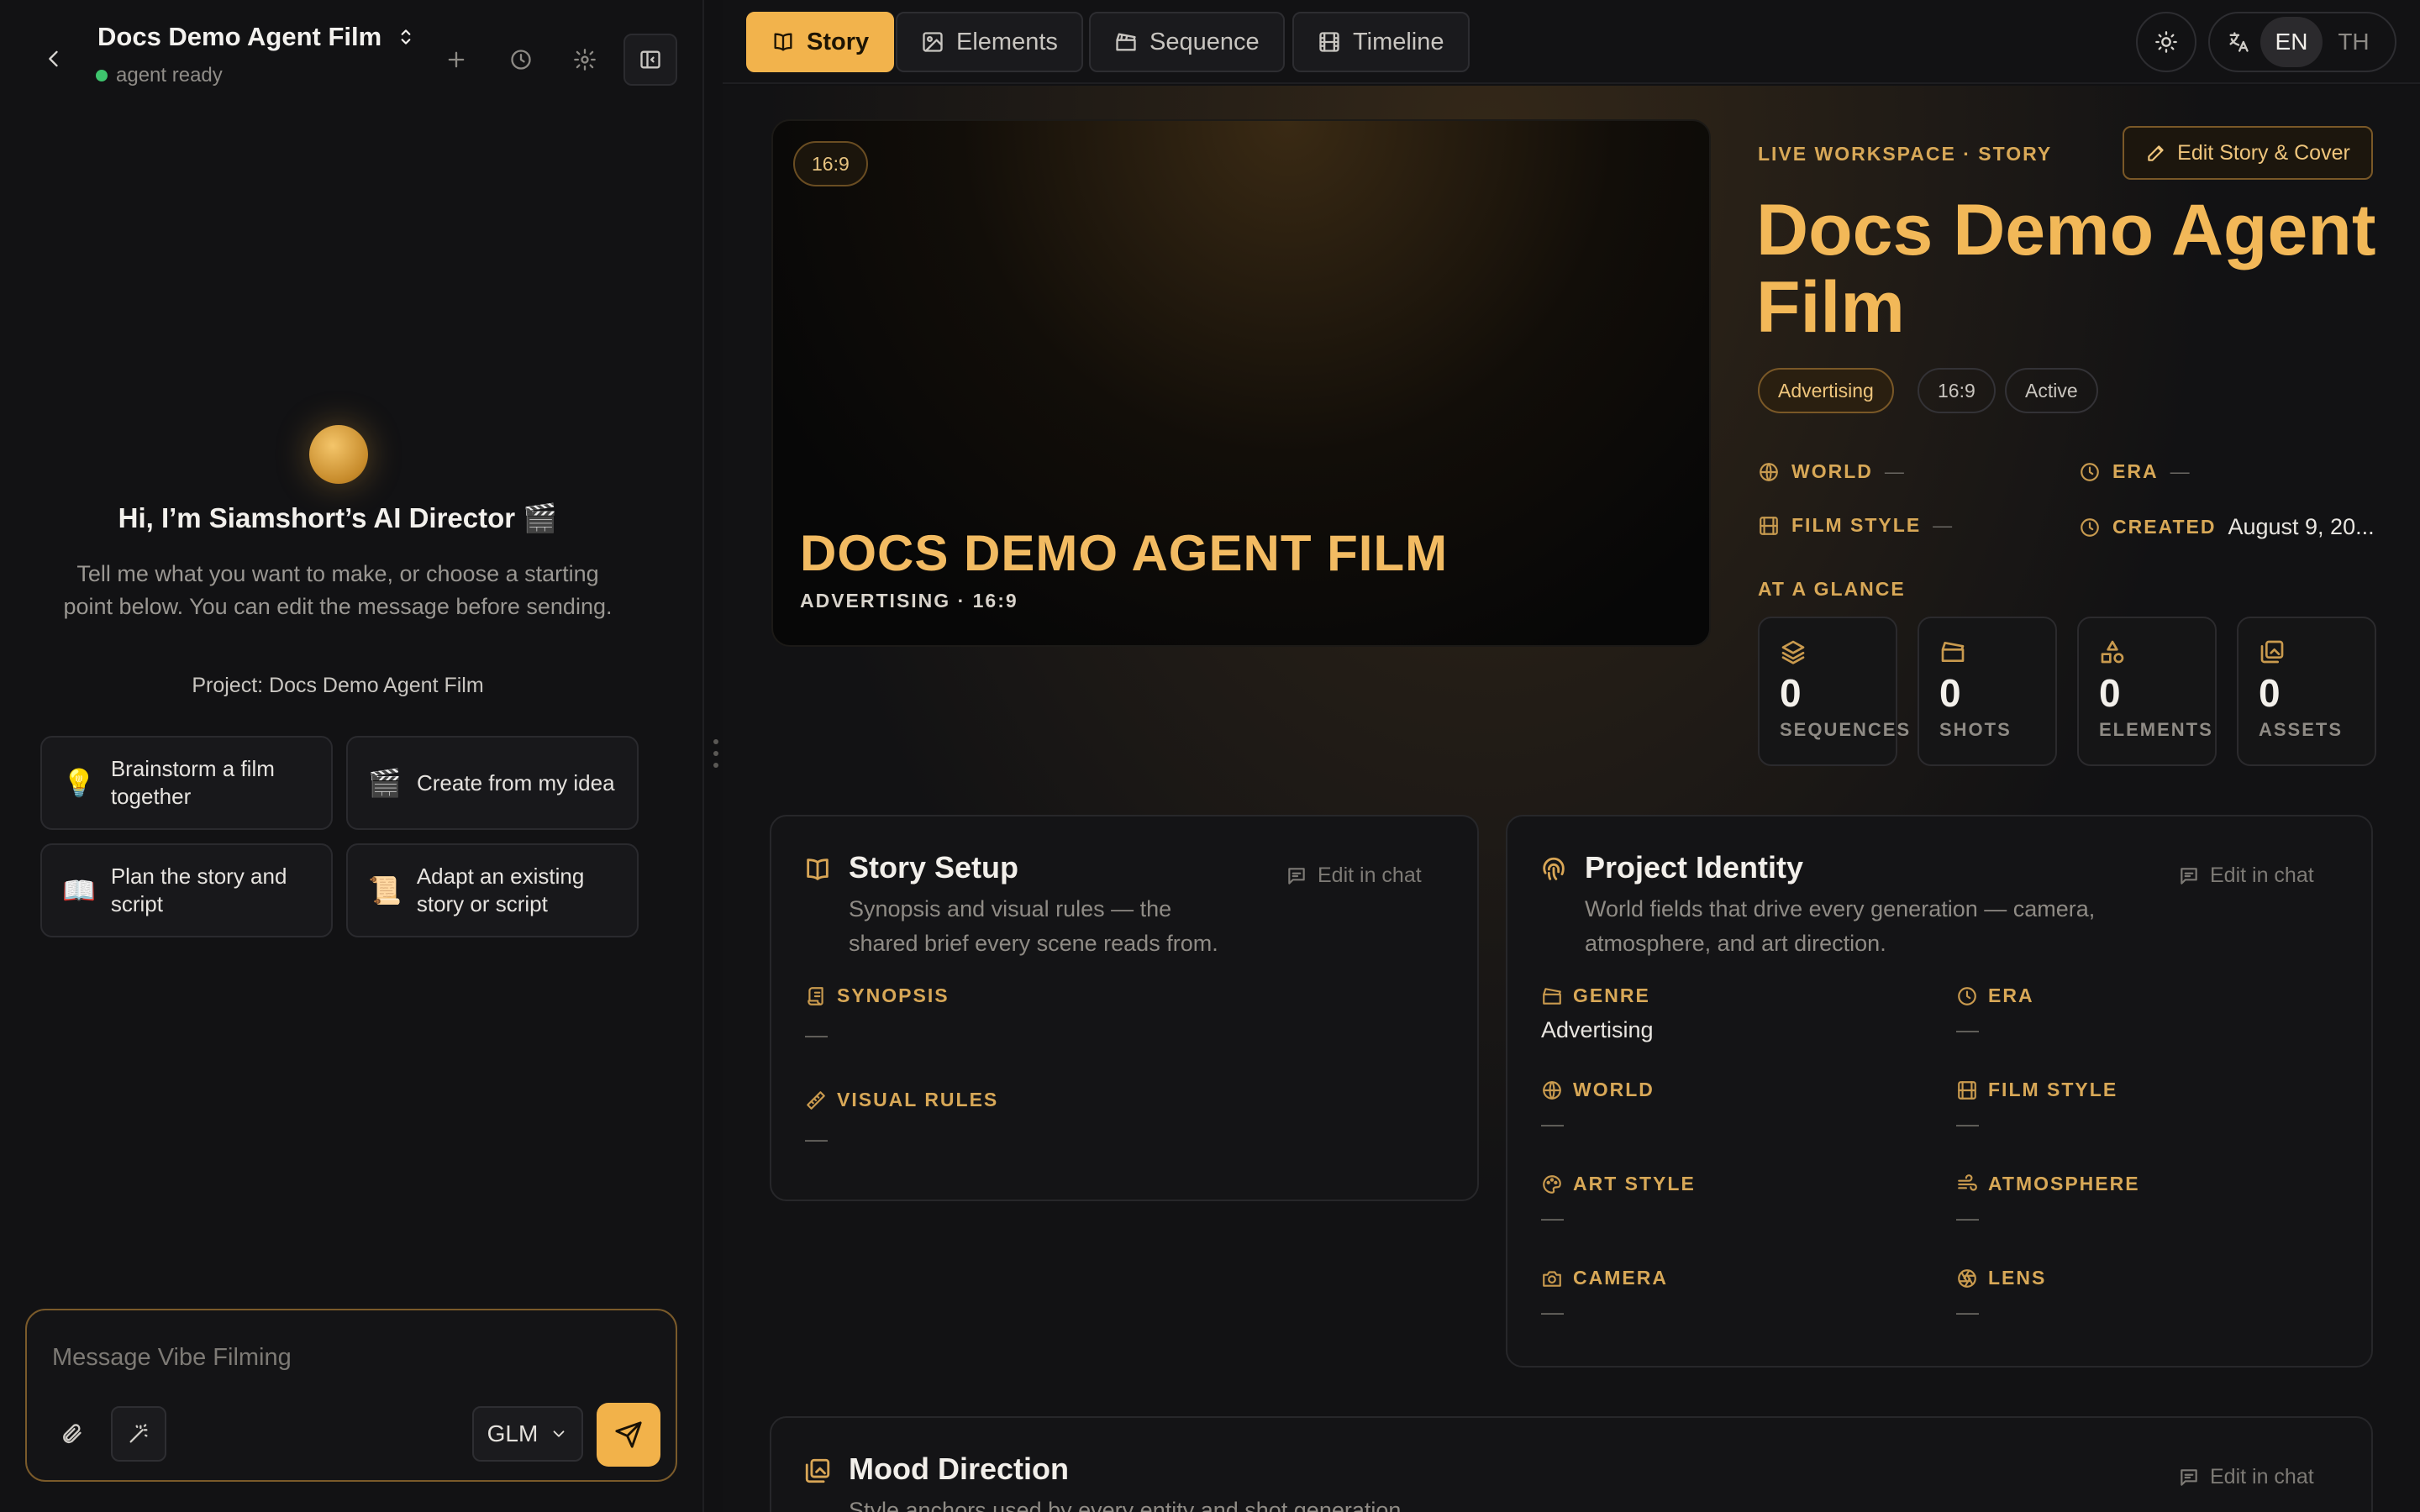 This screenshot has width=2420, height=1512. I want to click on card-title: Story Setup, so click(934, 867).